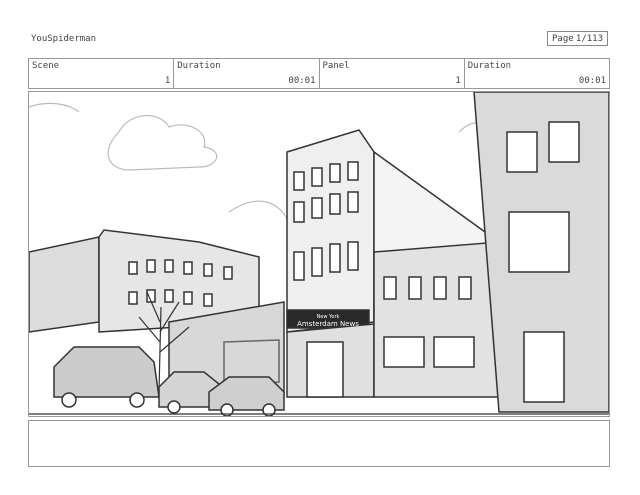  What do you see at coordinates (247, 73) in the screenshot?
I see `scene-duration-cell: Duration 00:01` at bounding box center [247, 73].